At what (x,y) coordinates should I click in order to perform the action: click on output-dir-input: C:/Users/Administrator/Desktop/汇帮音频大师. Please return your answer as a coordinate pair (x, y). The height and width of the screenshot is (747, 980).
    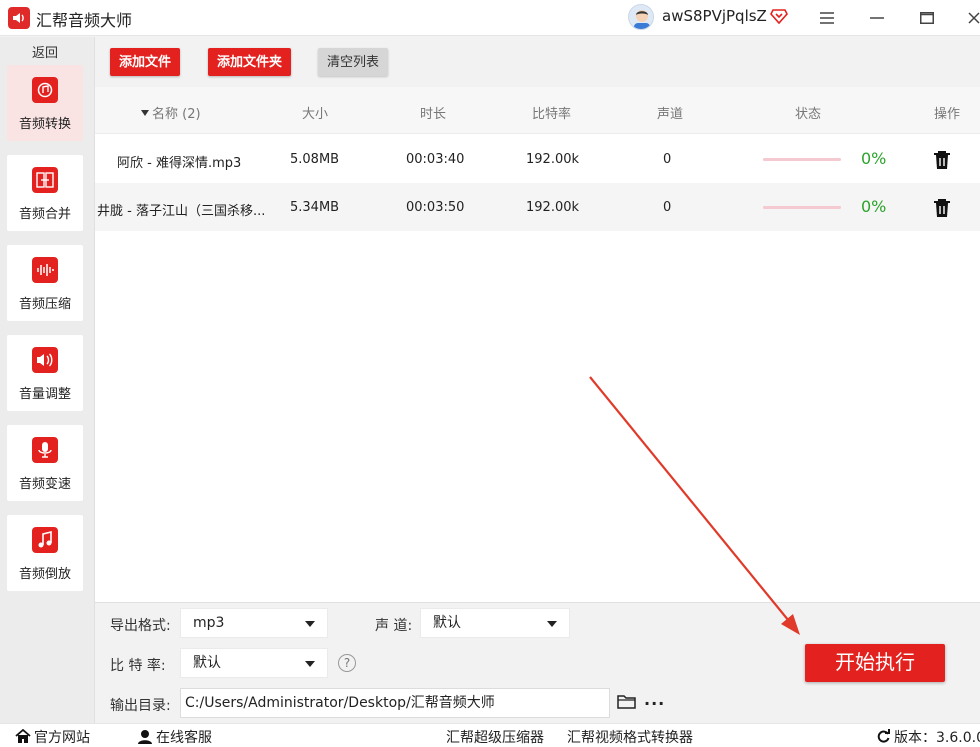
    Looking at the image, I should click on (395, 703).